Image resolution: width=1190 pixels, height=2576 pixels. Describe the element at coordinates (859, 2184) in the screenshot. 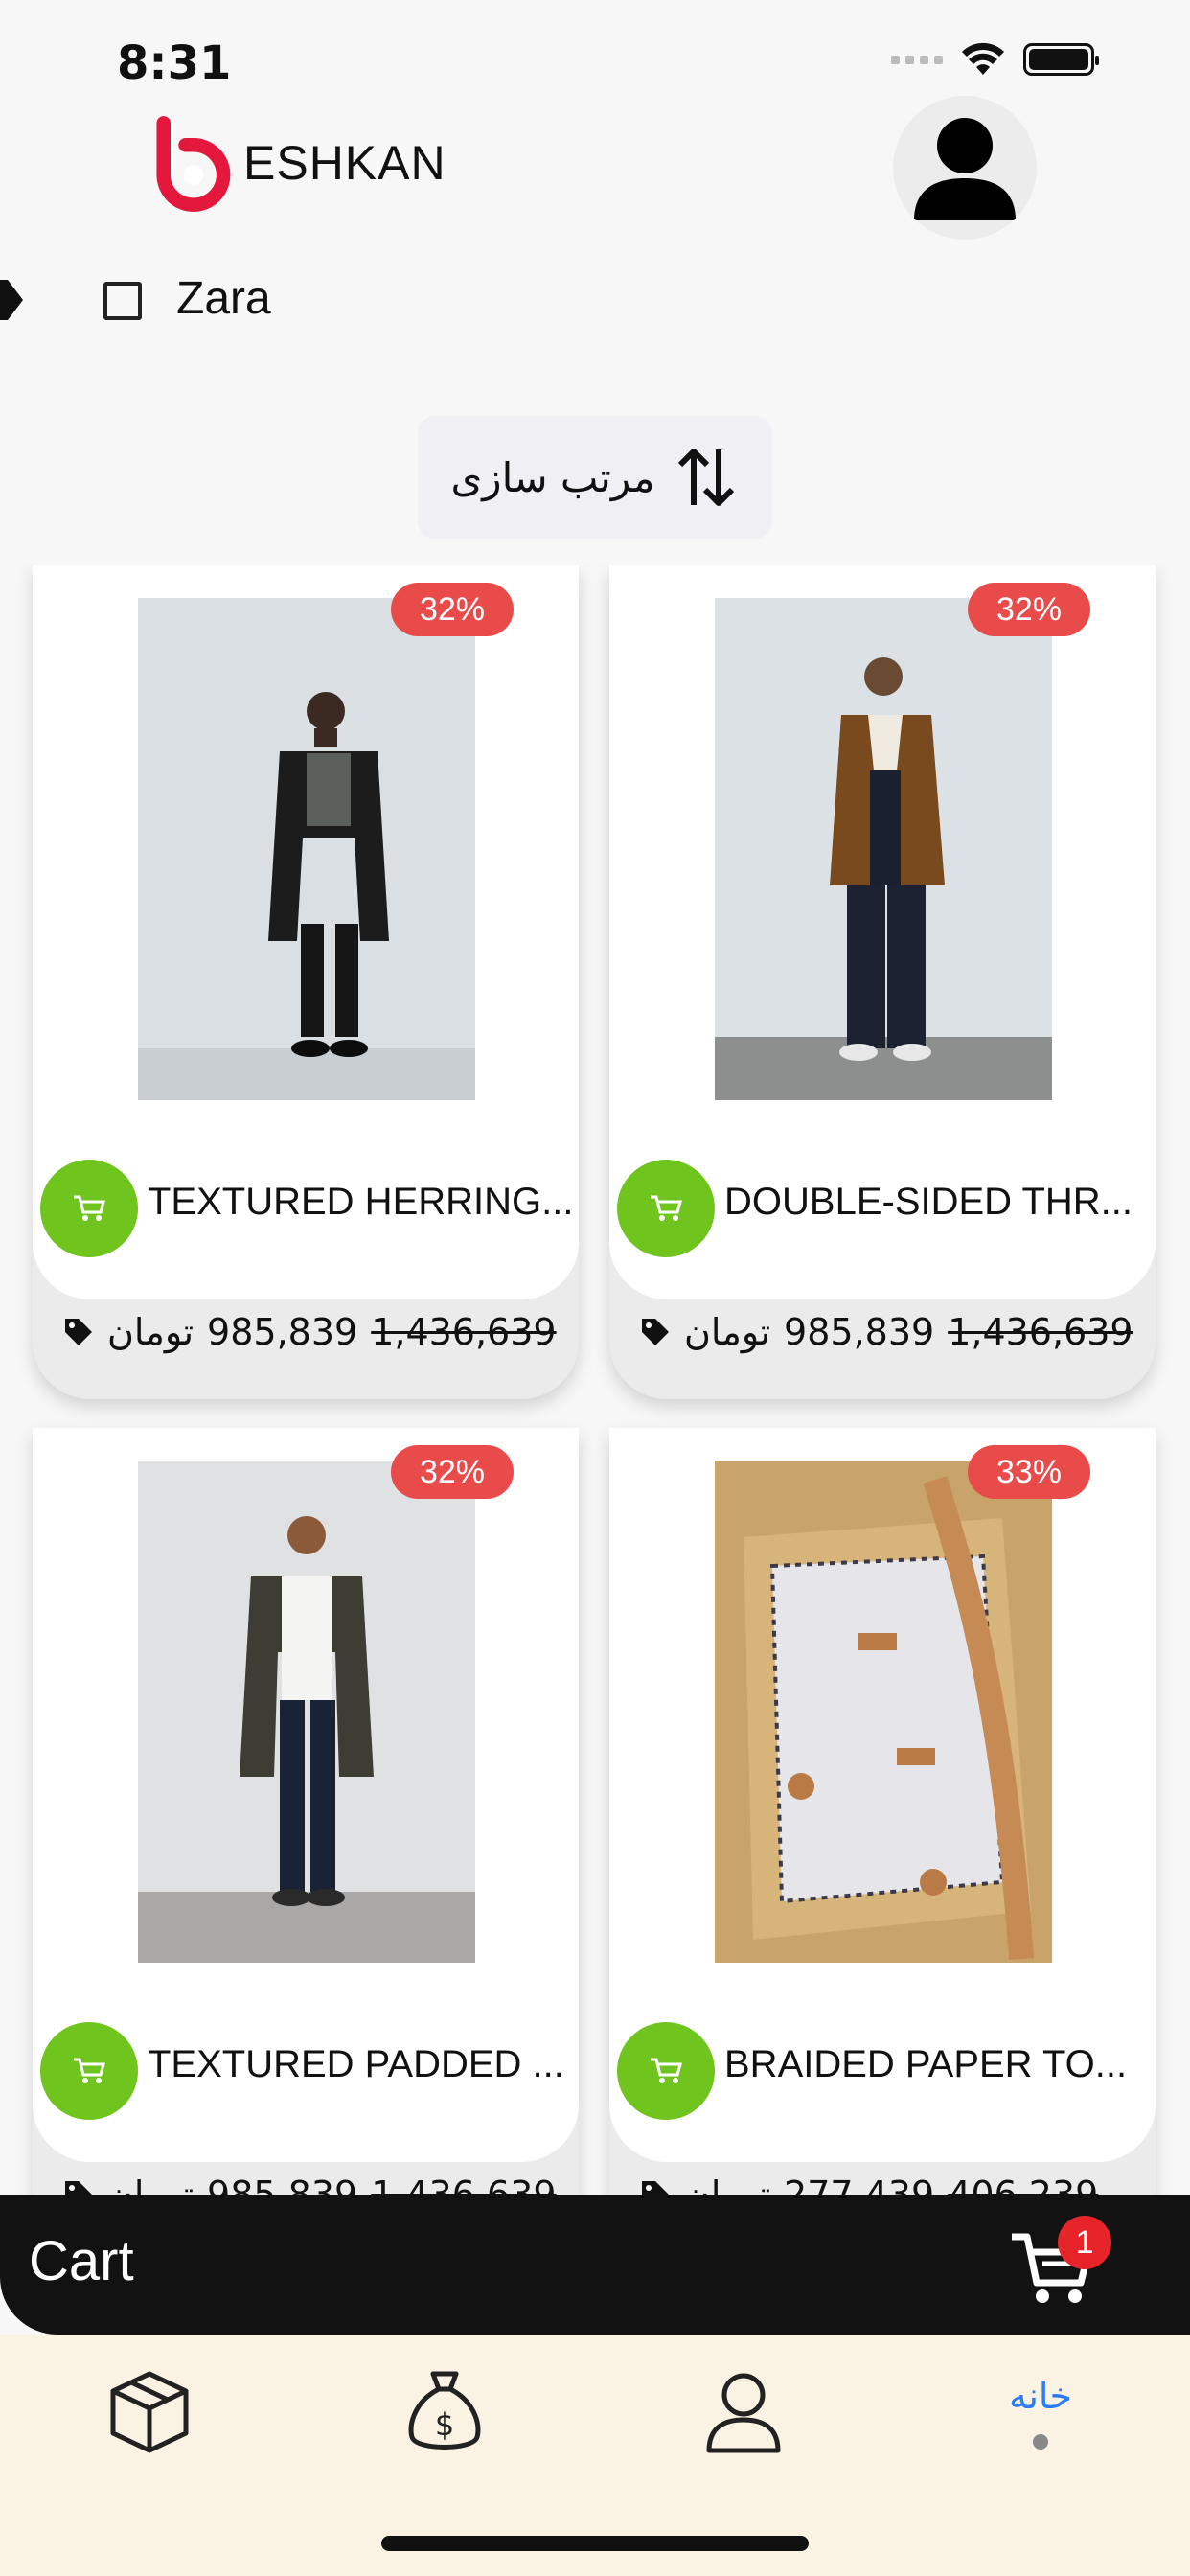

I see `sale-price: 277,439` at that location.